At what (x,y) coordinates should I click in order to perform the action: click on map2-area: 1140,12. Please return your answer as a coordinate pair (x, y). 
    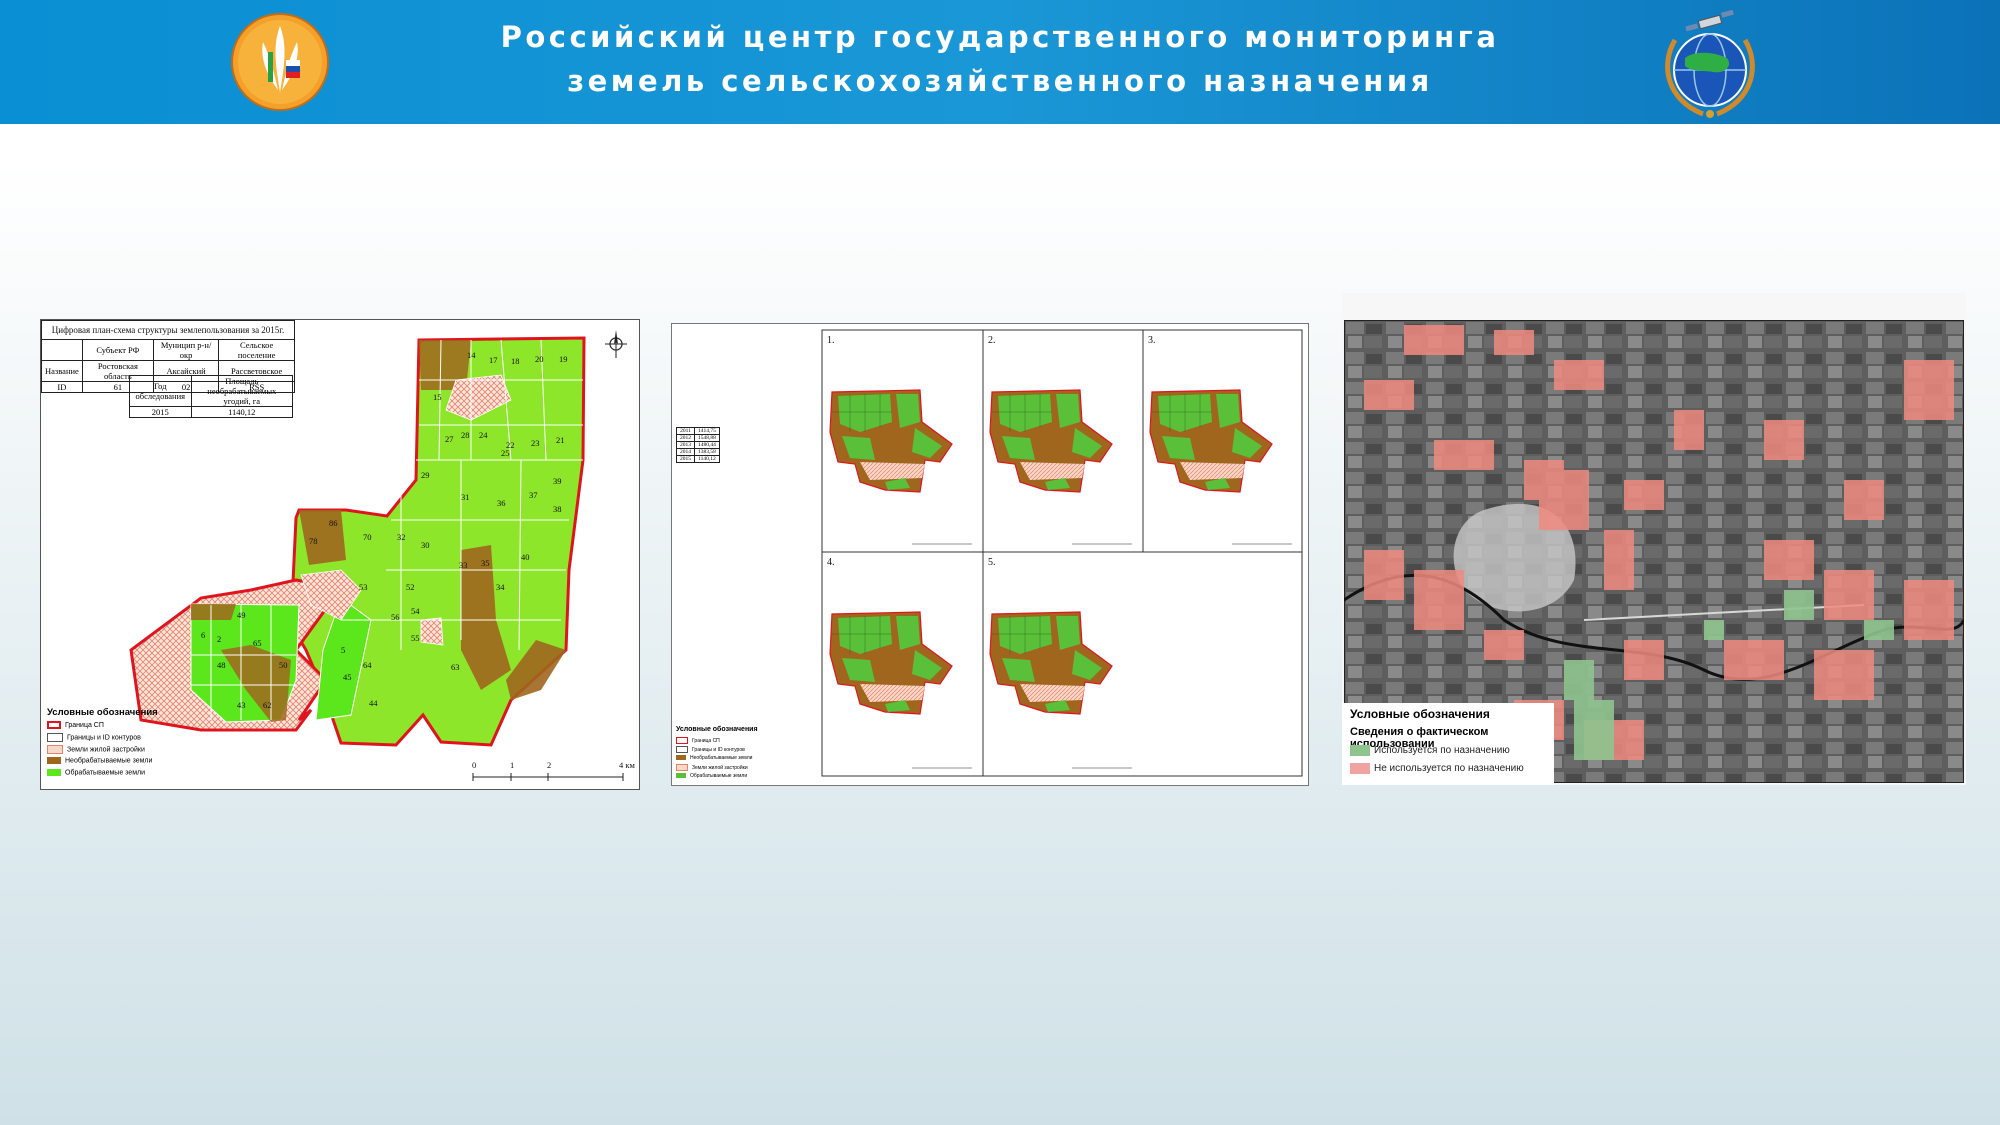
    Looking at the image, I should click on (707, 459).